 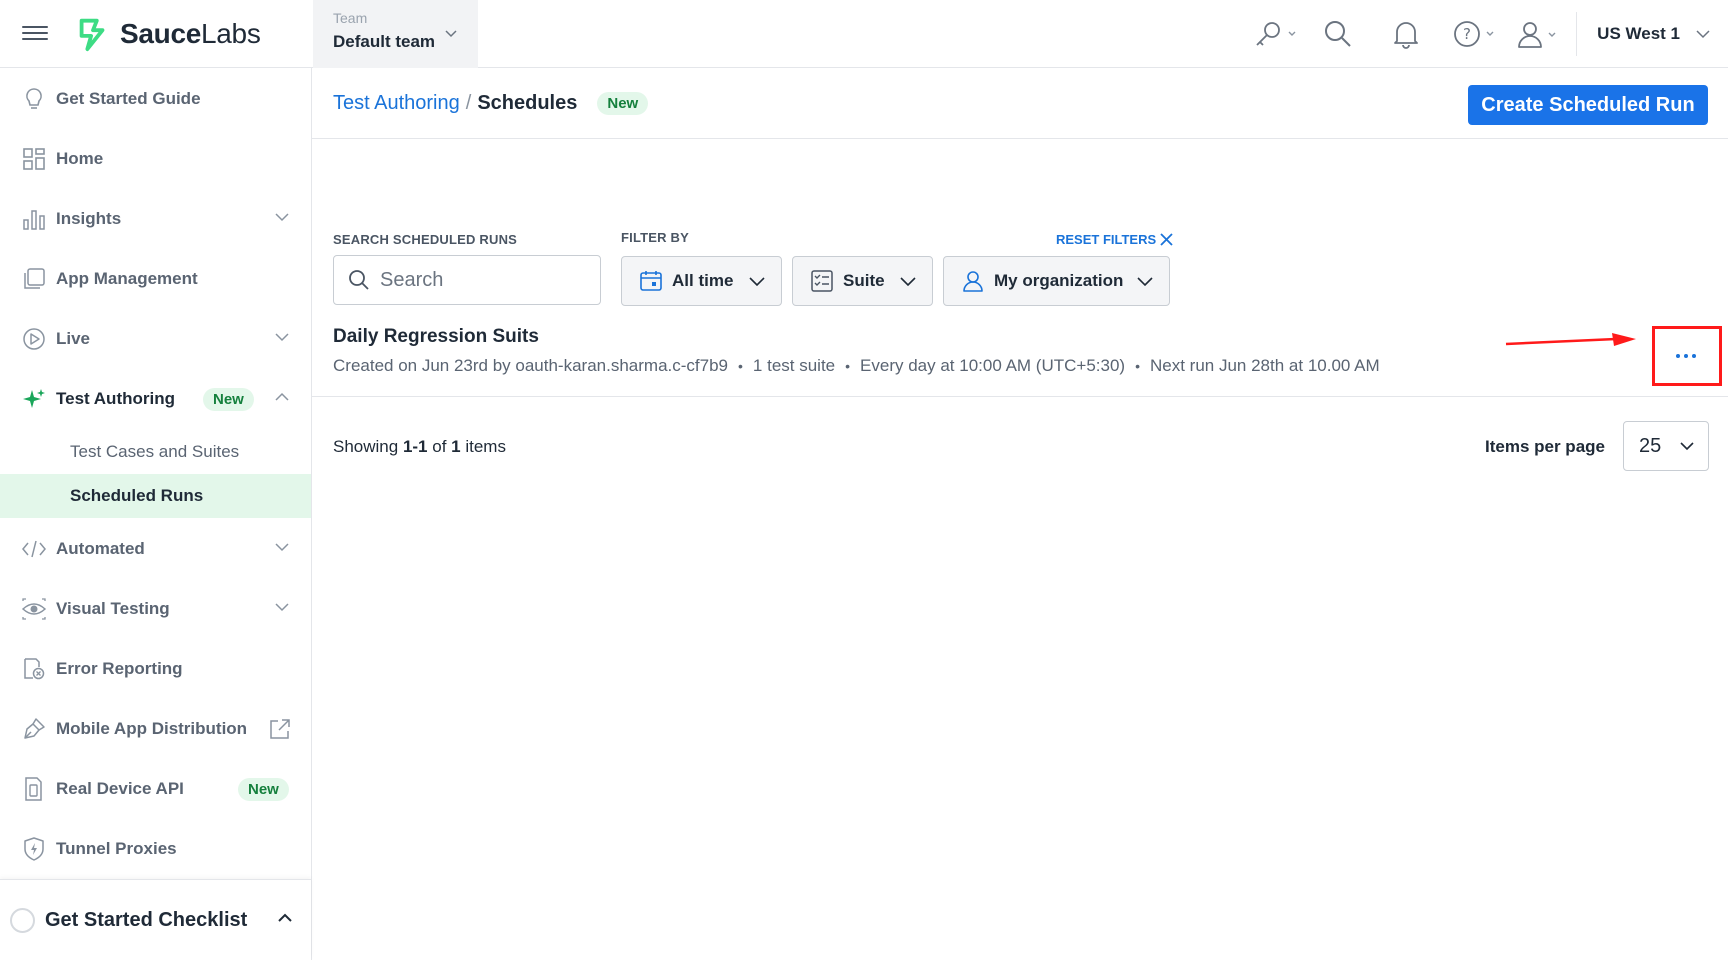 I want to click on external-link-icon, so click(x=280, y=729).